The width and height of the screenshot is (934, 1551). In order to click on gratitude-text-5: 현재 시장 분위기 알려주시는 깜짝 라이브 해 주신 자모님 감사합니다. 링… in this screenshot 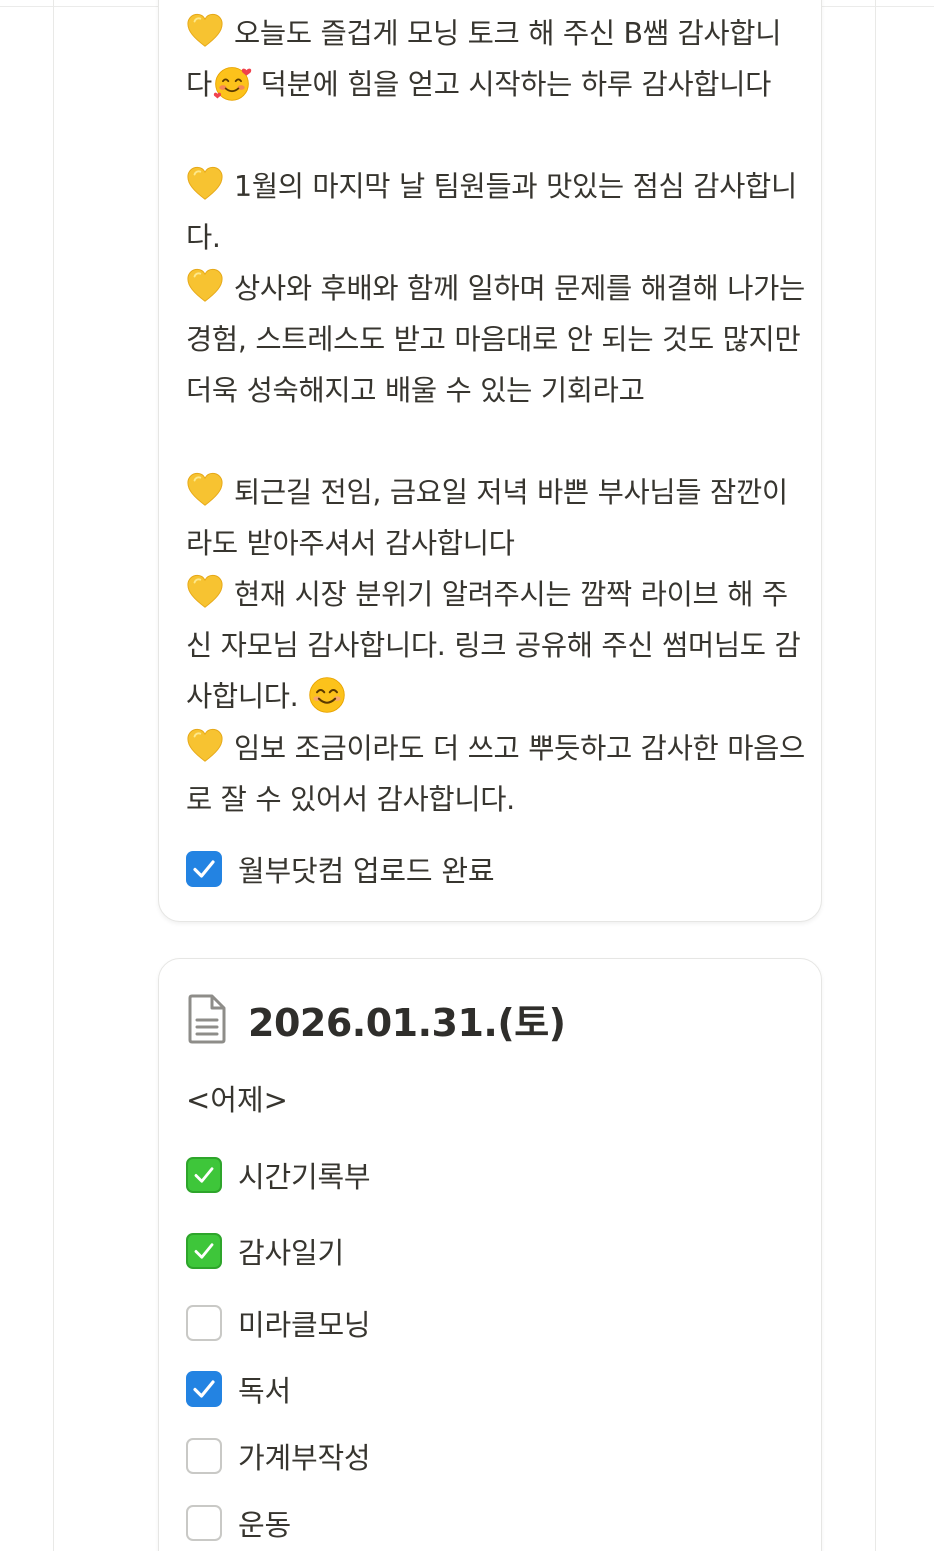, I will do `click(493, 645)`.